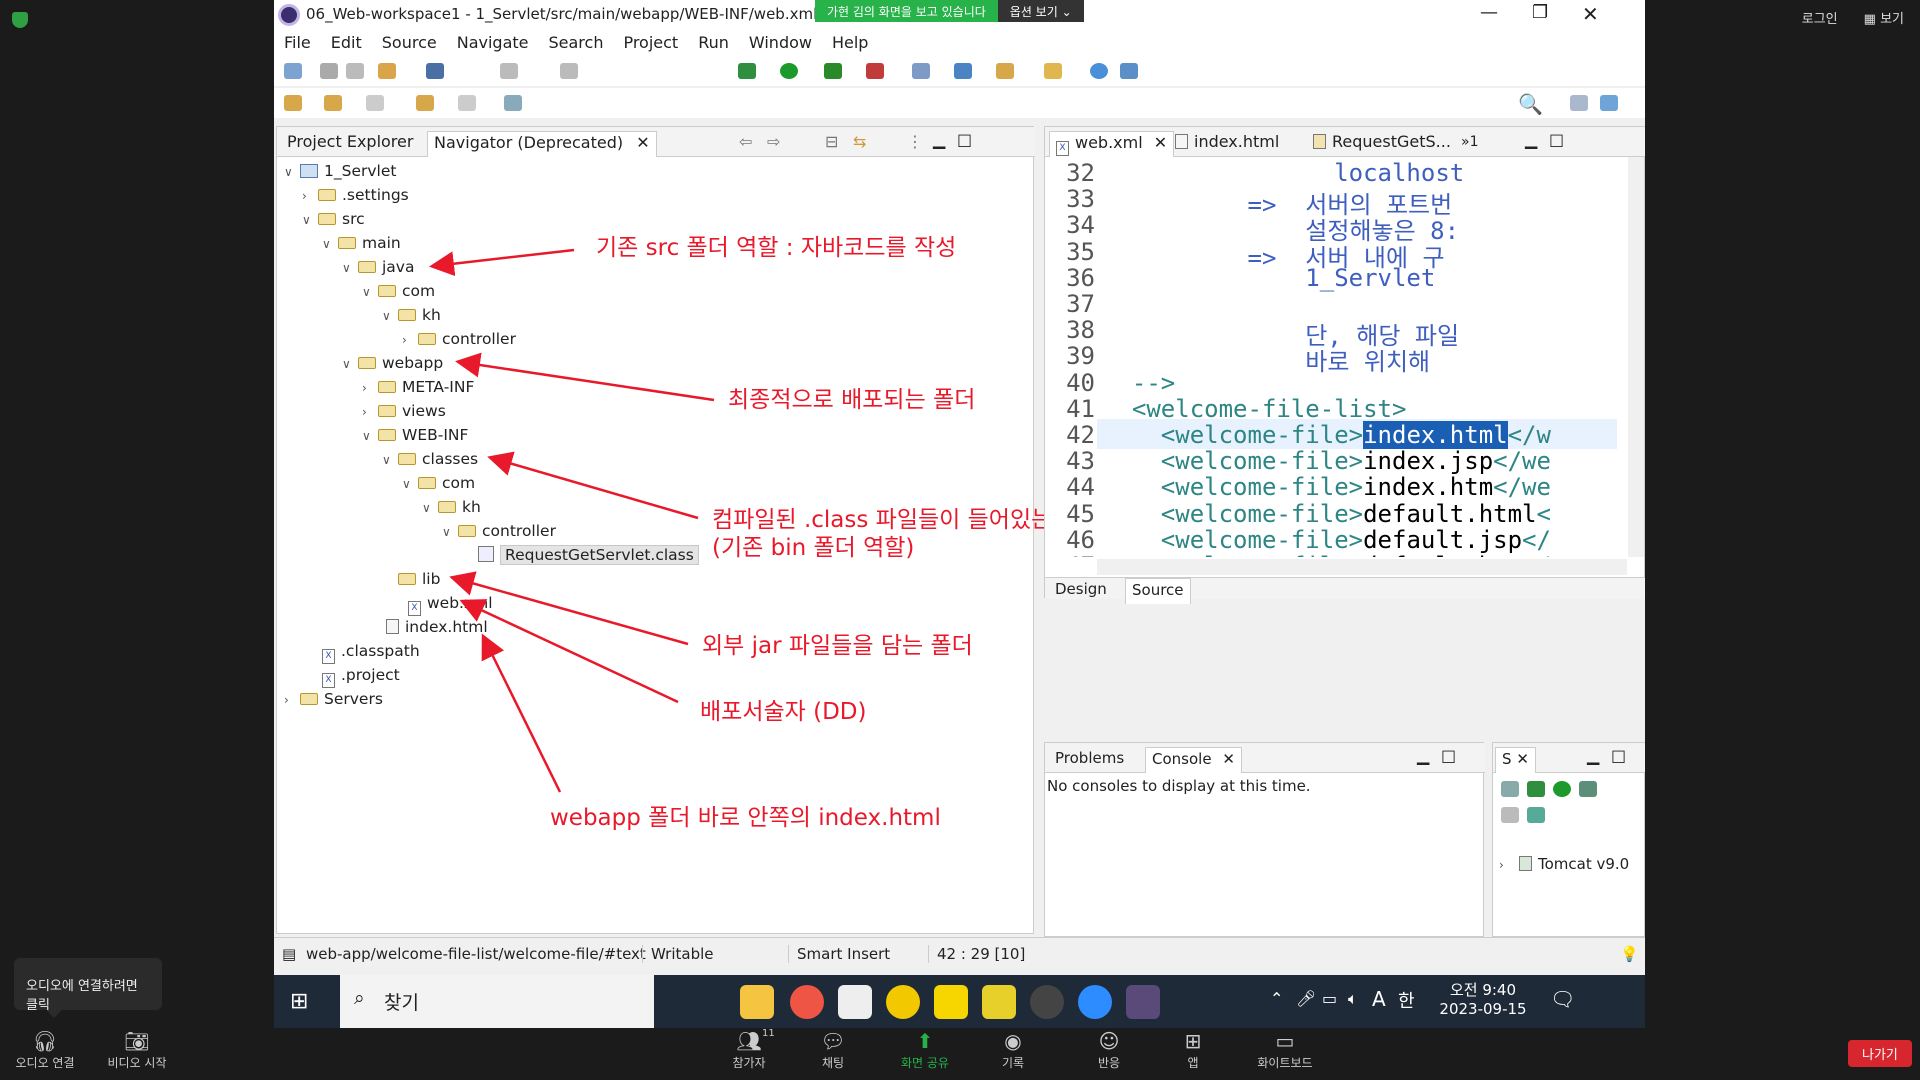 The width and height of the screenshot is (1920, 1080). Describe the element at coordinates (1005, 71) in the screenshot. I see `open-type-icon` at that location.